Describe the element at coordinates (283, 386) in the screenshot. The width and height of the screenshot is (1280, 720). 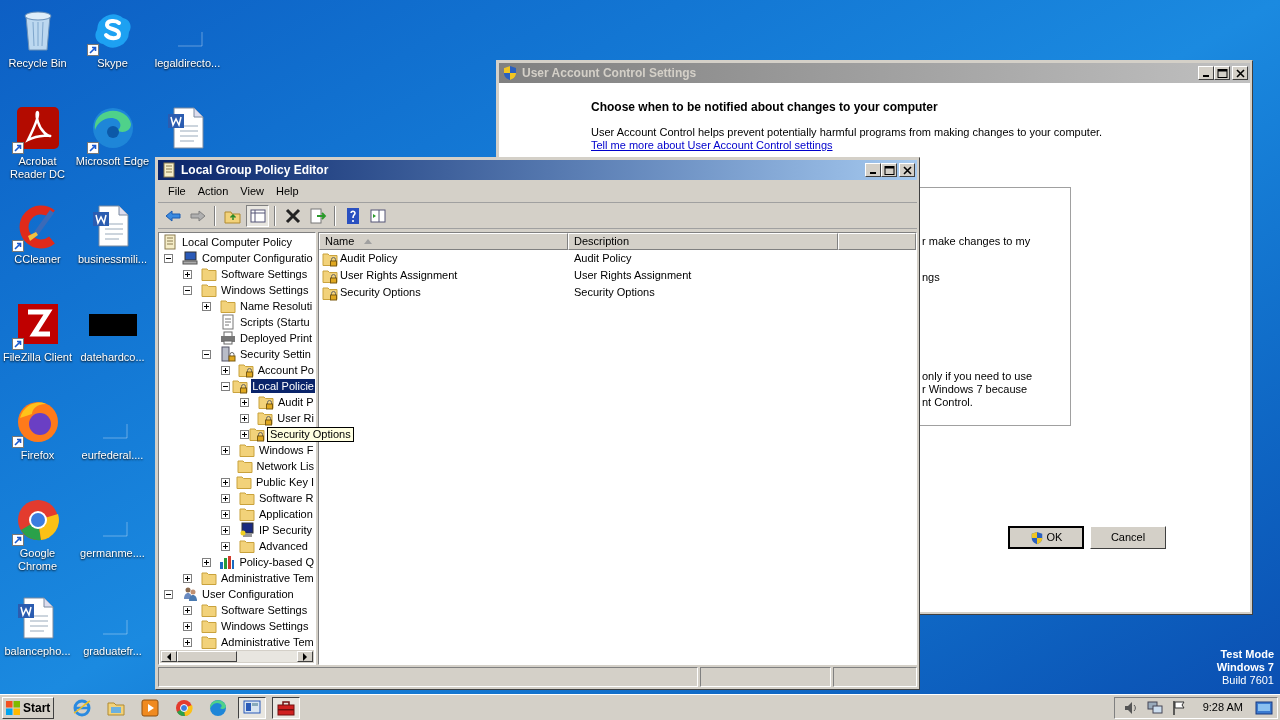
I see `tree-item: Local Policie` at that location.